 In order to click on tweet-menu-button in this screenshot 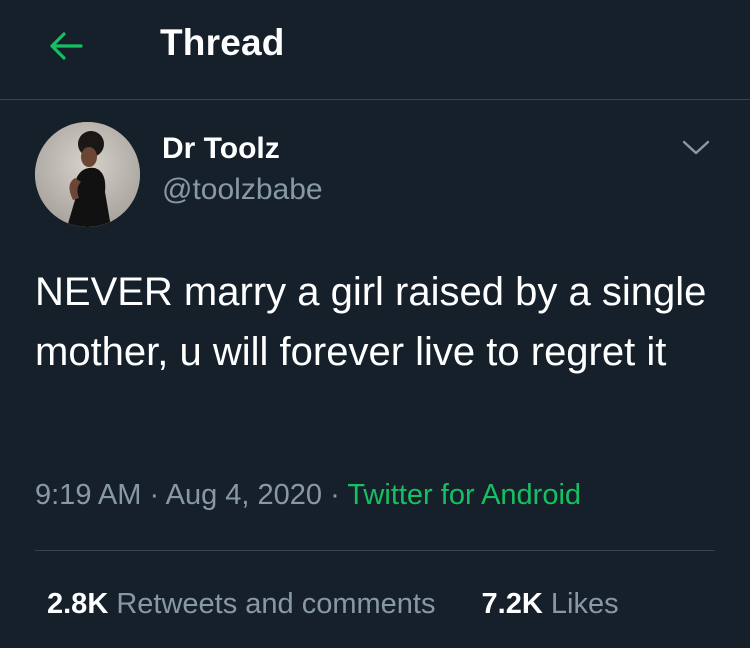, I will do `click(696, 148)`.